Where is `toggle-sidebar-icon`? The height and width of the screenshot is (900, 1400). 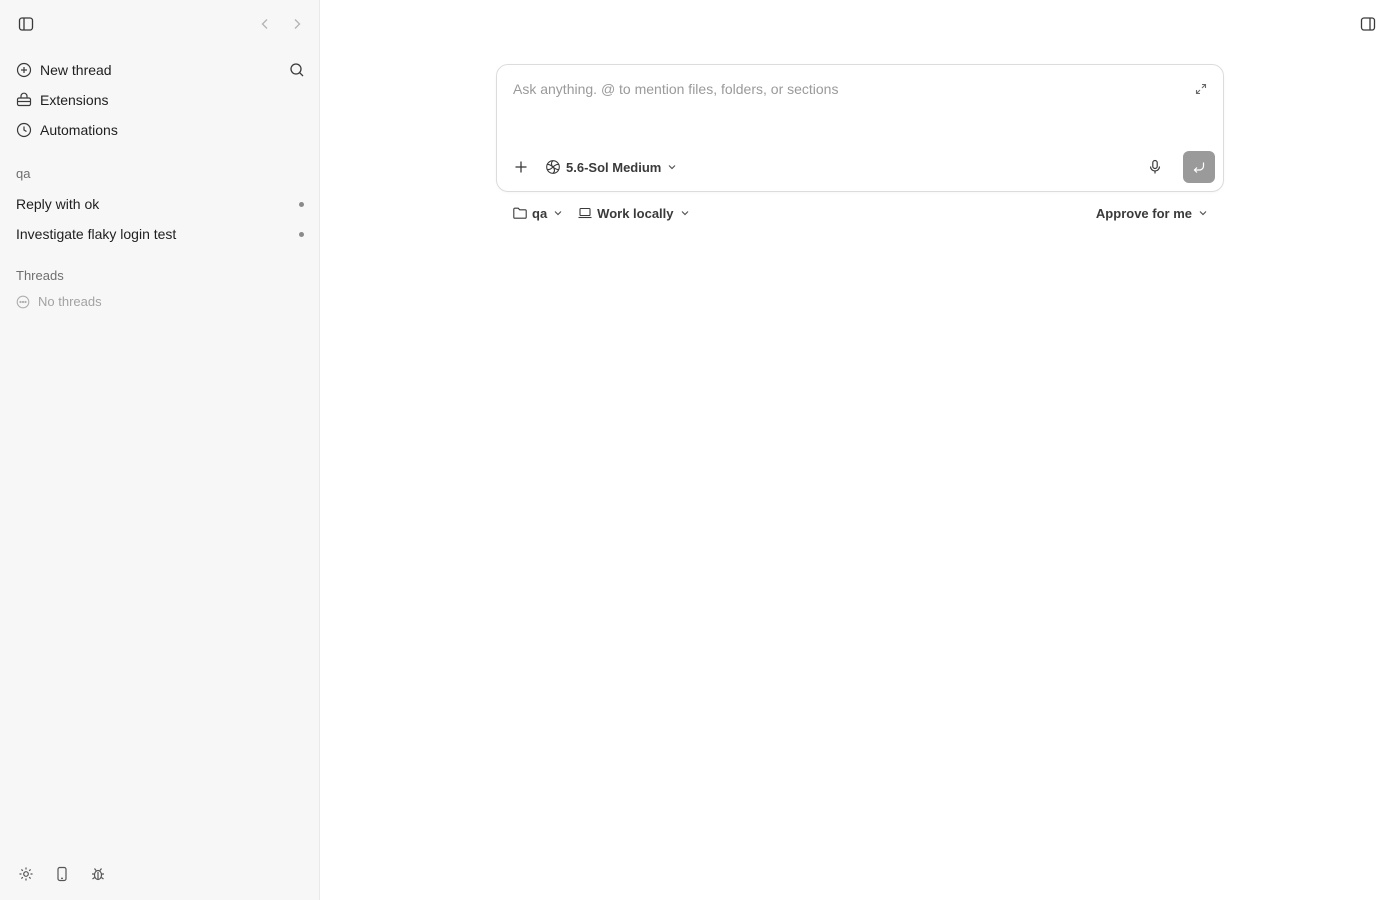
toggle-sidebar-icon is located at coordinates (26, 24).